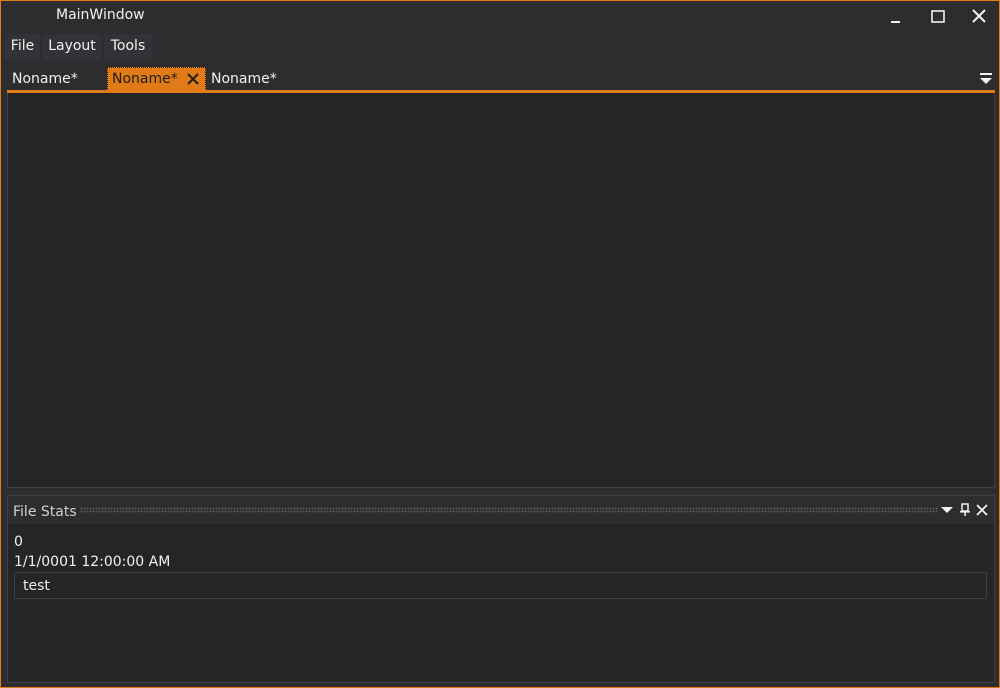 The image size is (1000, 688). What do you see at coordinates (500, 585) in the screenshot?
I see `text-value-field: test` at bounding box center [500, 585].